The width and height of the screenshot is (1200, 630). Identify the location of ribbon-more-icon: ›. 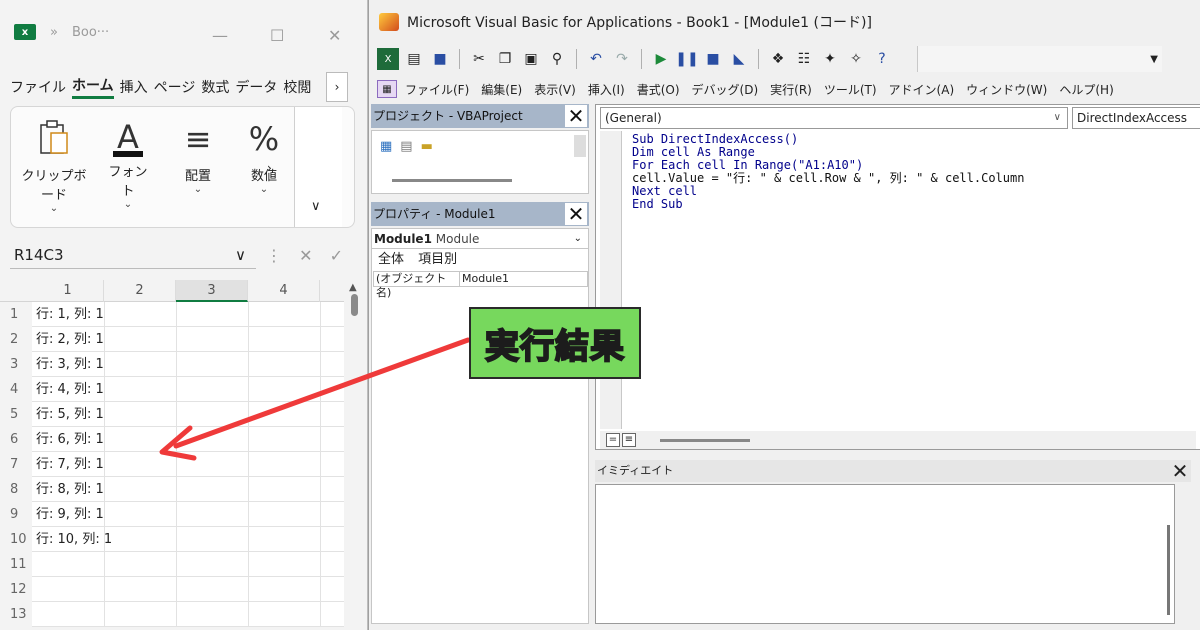
(269, 168).